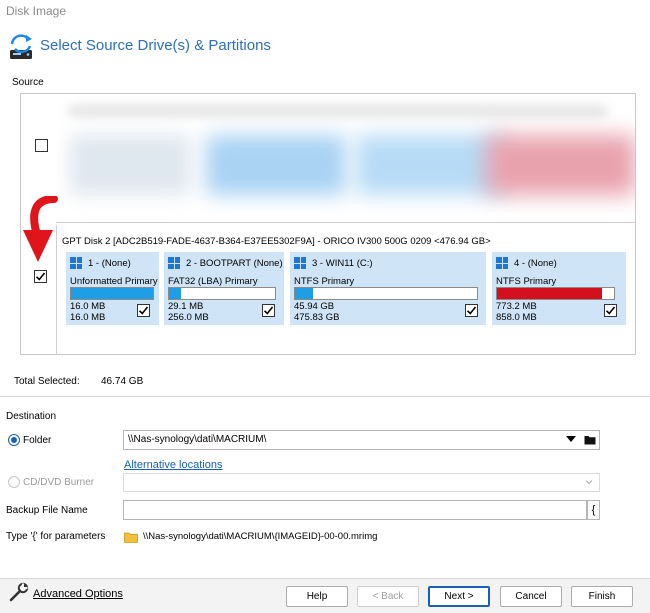  I want to click on window-title: Disk Image, so click(36, 11).